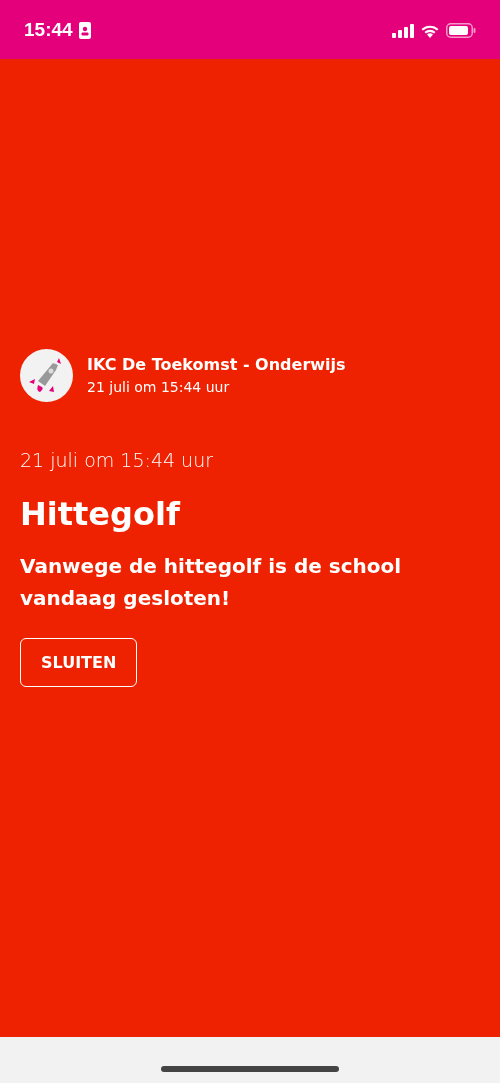  What do you see at coordinates (79, 663) in the screenshot?
I see `close-button: SLUITEN` at bounding box center [79, 663].